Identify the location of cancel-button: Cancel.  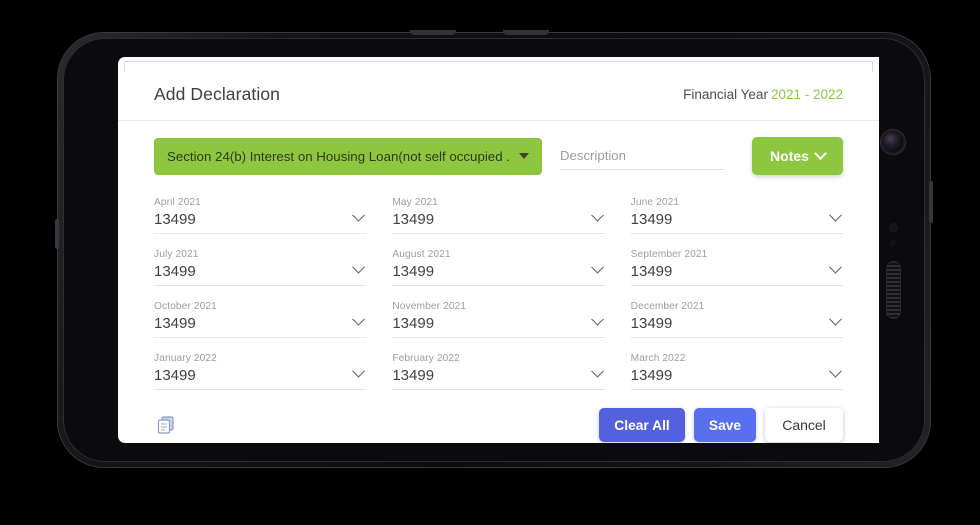
(804, 425).